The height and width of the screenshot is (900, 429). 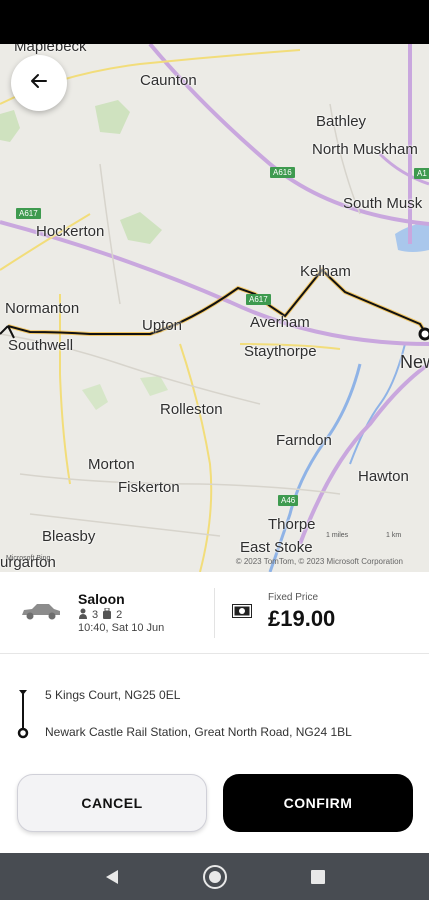 What do you see at coordinates (41, 613) in the screenshot?
I see `car-icon` at bounding box center [41, 613].